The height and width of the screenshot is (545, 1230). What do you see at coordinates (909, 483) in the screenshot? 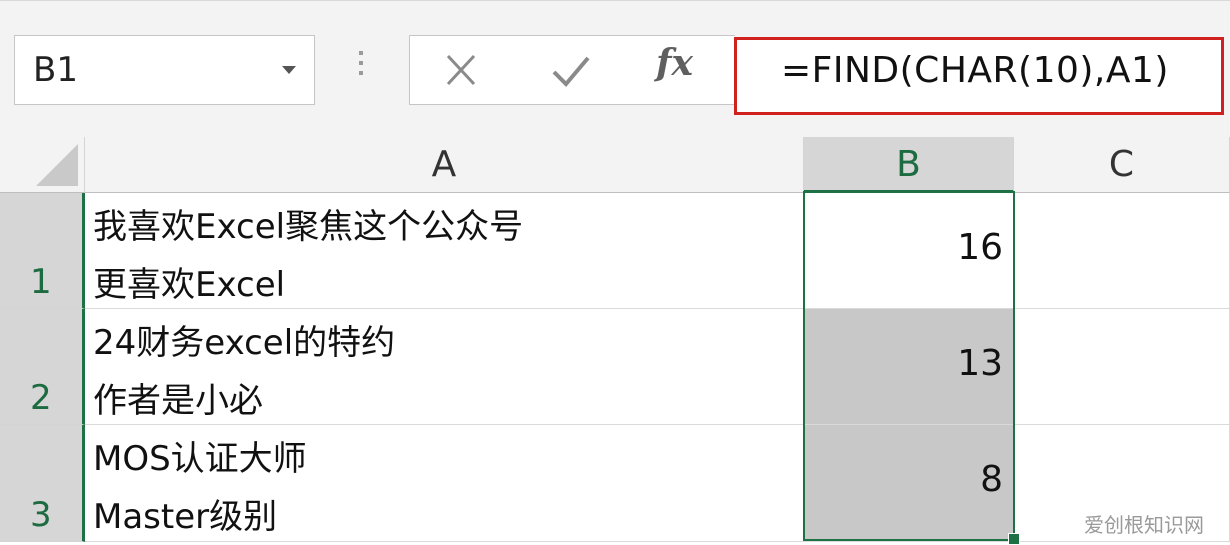
I see `cell-b3: 8` at bounding box center [909, 483].